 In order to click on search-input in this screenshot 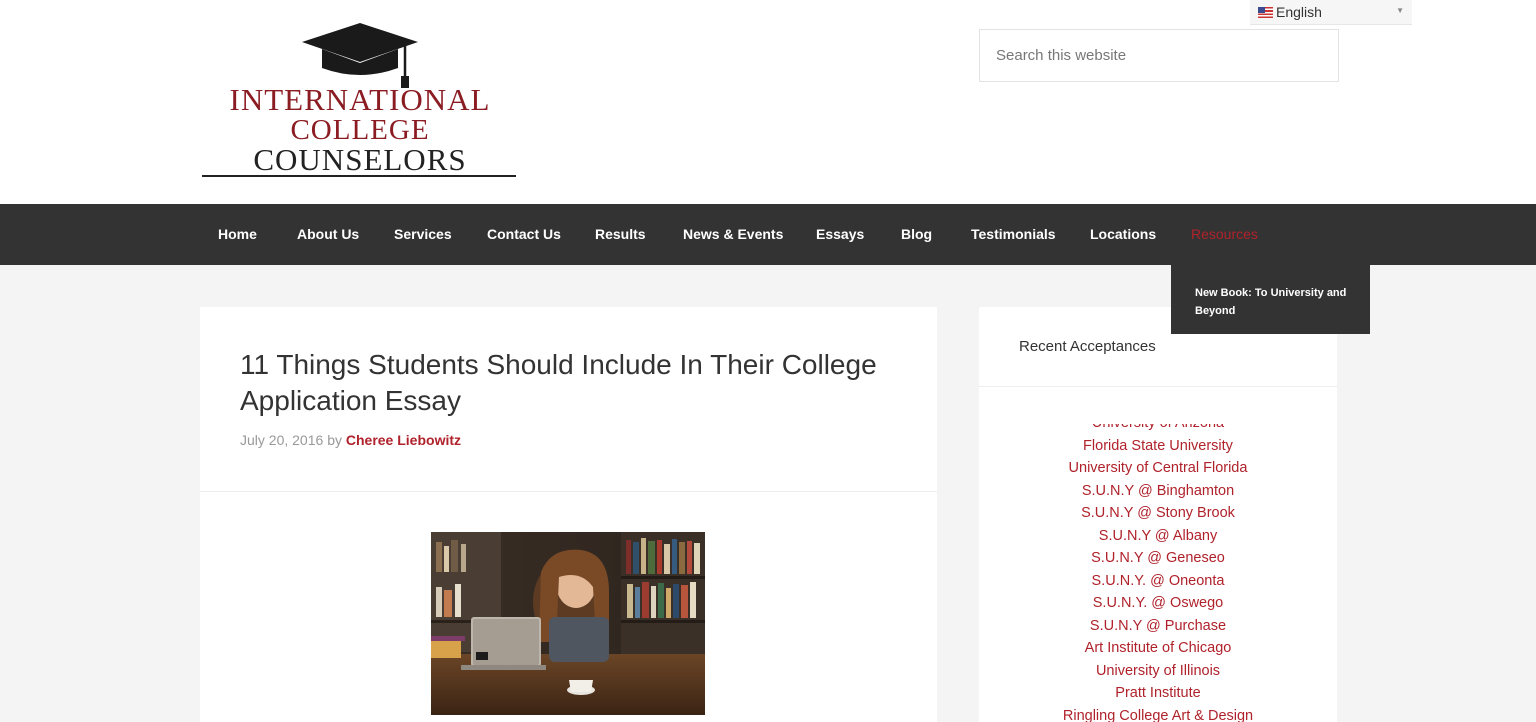, I will do `click(1159, 55)`.